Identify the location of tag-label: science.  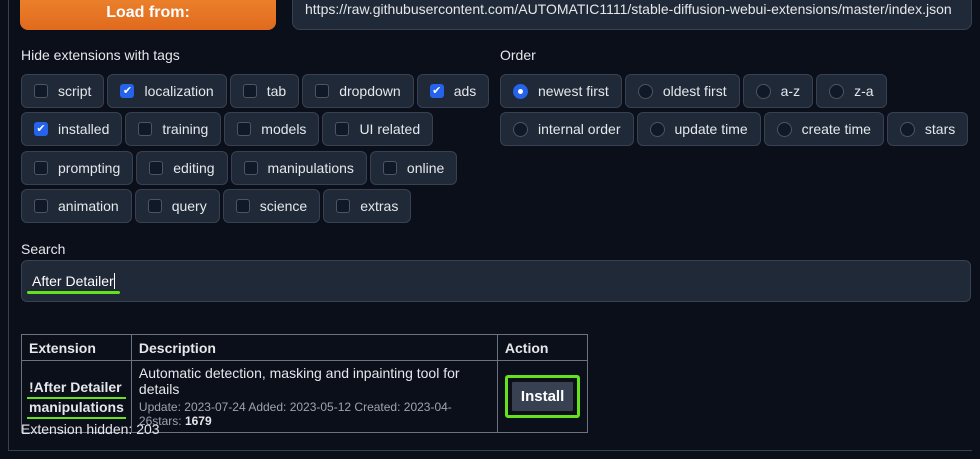
(283, 206).